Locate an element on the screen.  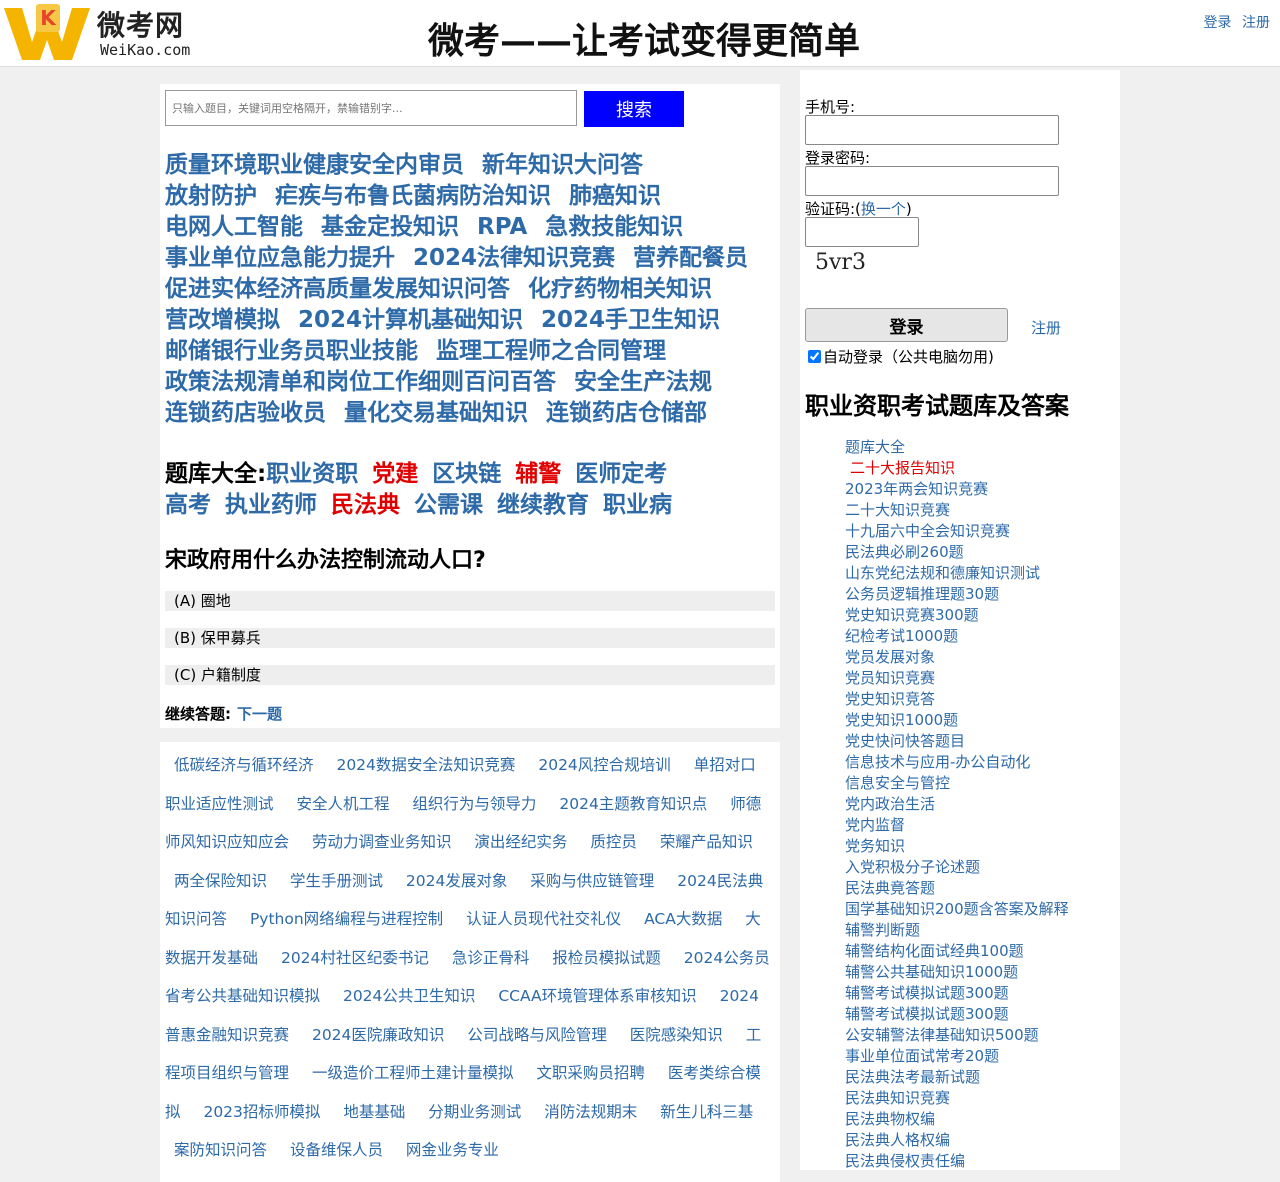
topic-link: 新年知识大问答 is located at coordinates (562, 165).